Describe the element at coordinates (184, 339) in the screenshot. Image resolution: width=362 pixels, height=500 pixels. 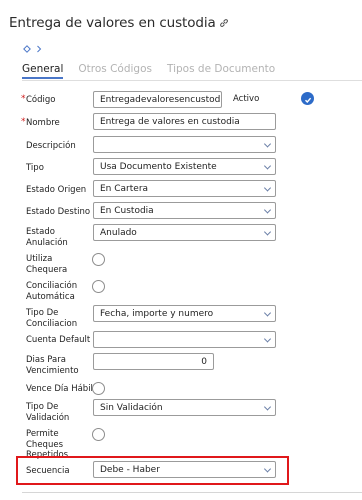
I see `cuenta-default-select` at that location.